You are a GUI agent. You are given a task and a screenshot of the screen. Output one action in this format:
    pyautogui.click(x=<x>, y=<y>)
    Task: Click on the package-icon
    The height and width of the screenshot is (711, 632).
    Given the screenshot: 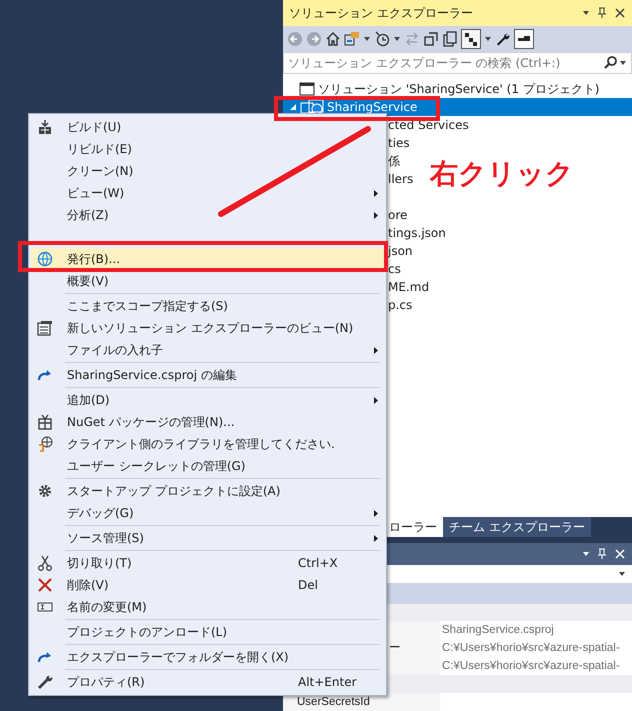 What is the action you would take?
    pyautogui.click(x=45, y=422)
    